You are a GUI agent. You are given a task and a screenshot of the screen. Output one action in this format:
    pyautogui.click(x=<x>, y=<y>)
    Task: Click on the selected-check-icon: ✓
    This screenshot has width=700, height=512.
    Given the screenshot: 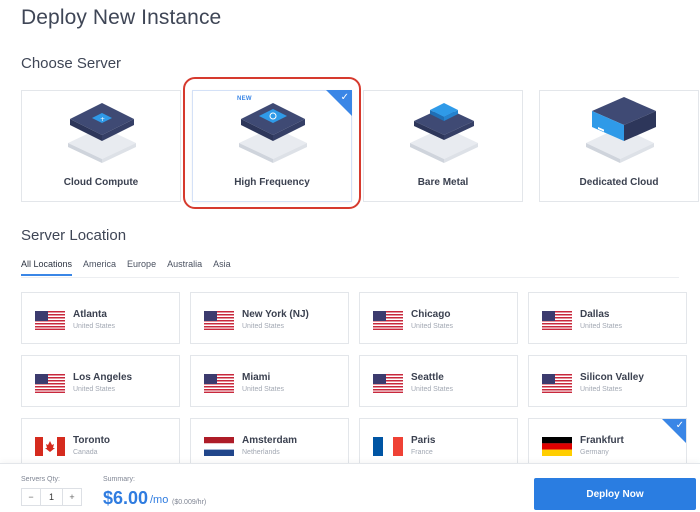 What is the action you would take?
    pyautogui.click(x=673, y=431)
    